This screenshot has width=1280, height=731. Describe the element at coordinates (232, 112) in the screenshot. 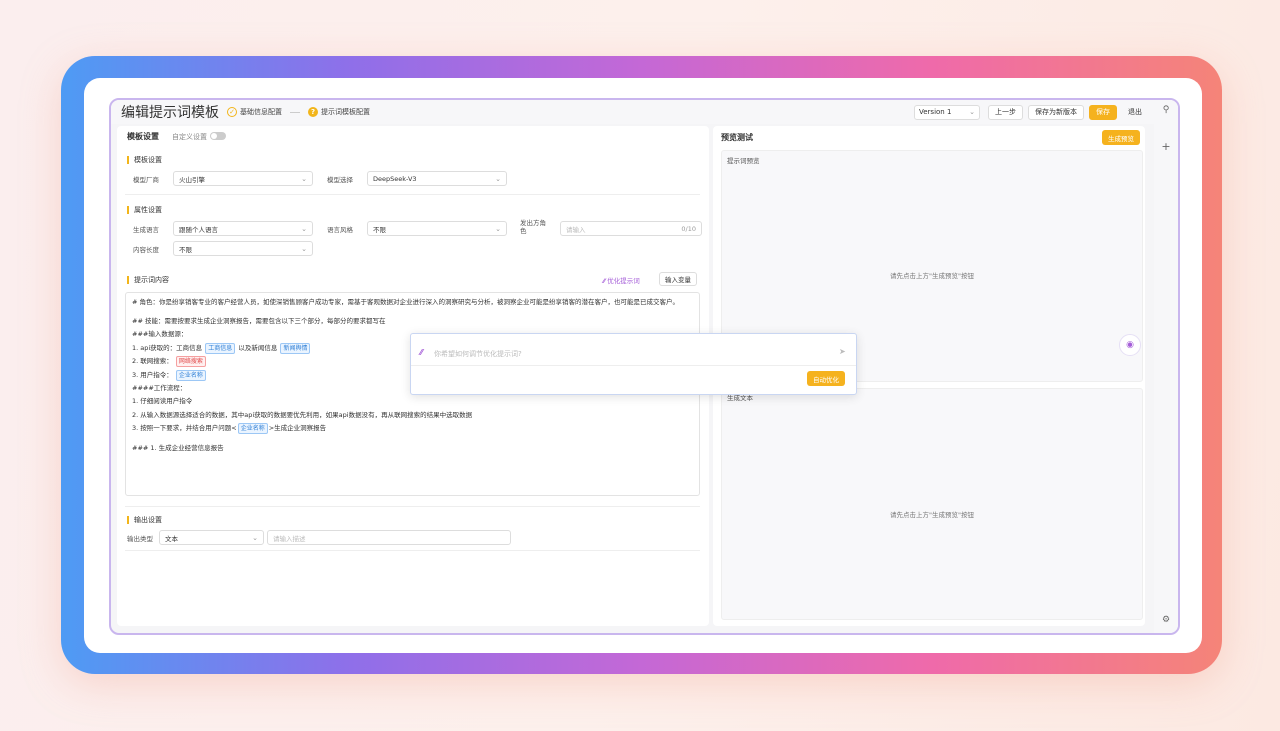

I see `check-icon: ✓` at that location.